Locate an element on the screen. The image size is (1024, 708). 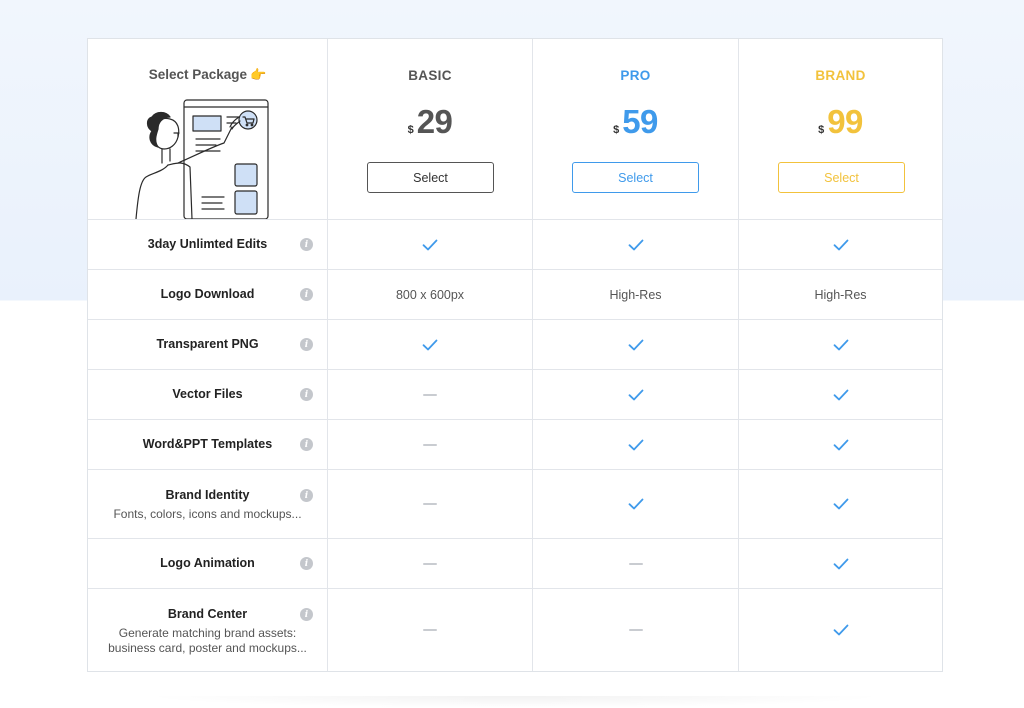
select-brand-button: Select is located at coordinates (841, 177).